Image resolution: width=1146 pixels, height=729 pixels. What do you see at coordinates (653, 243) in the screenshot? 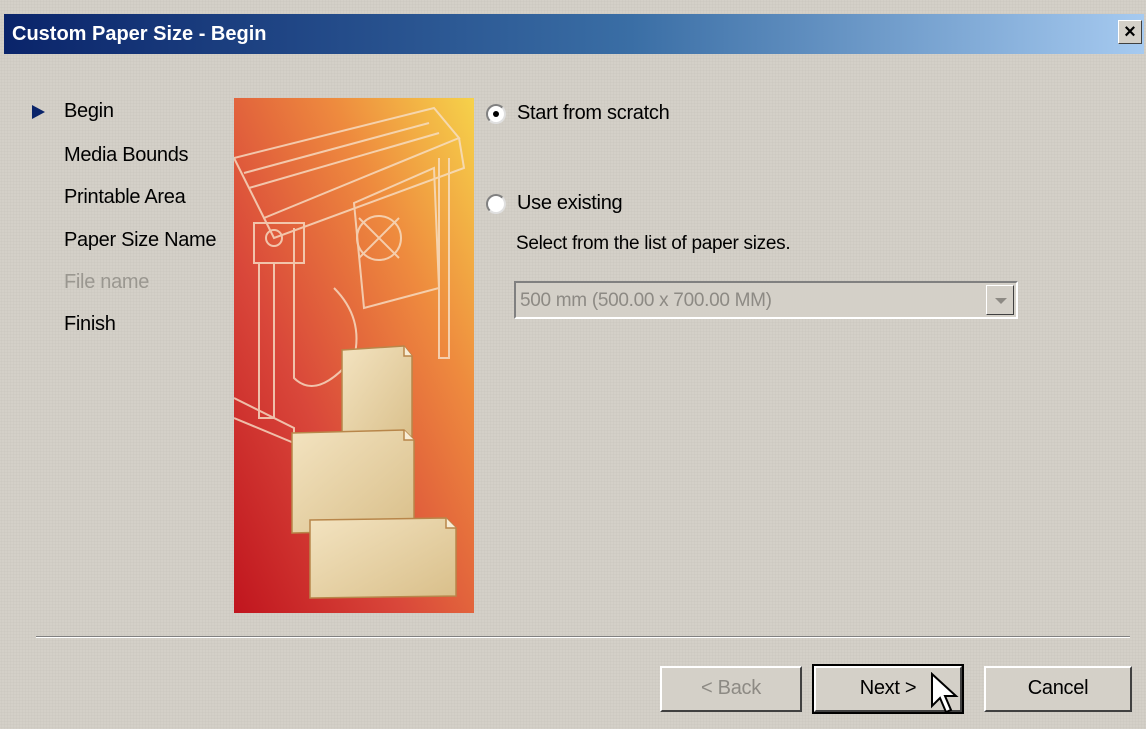
I see `paper-size-hint: Select from the list of paper sizes.` at bounding box center [653, 243].